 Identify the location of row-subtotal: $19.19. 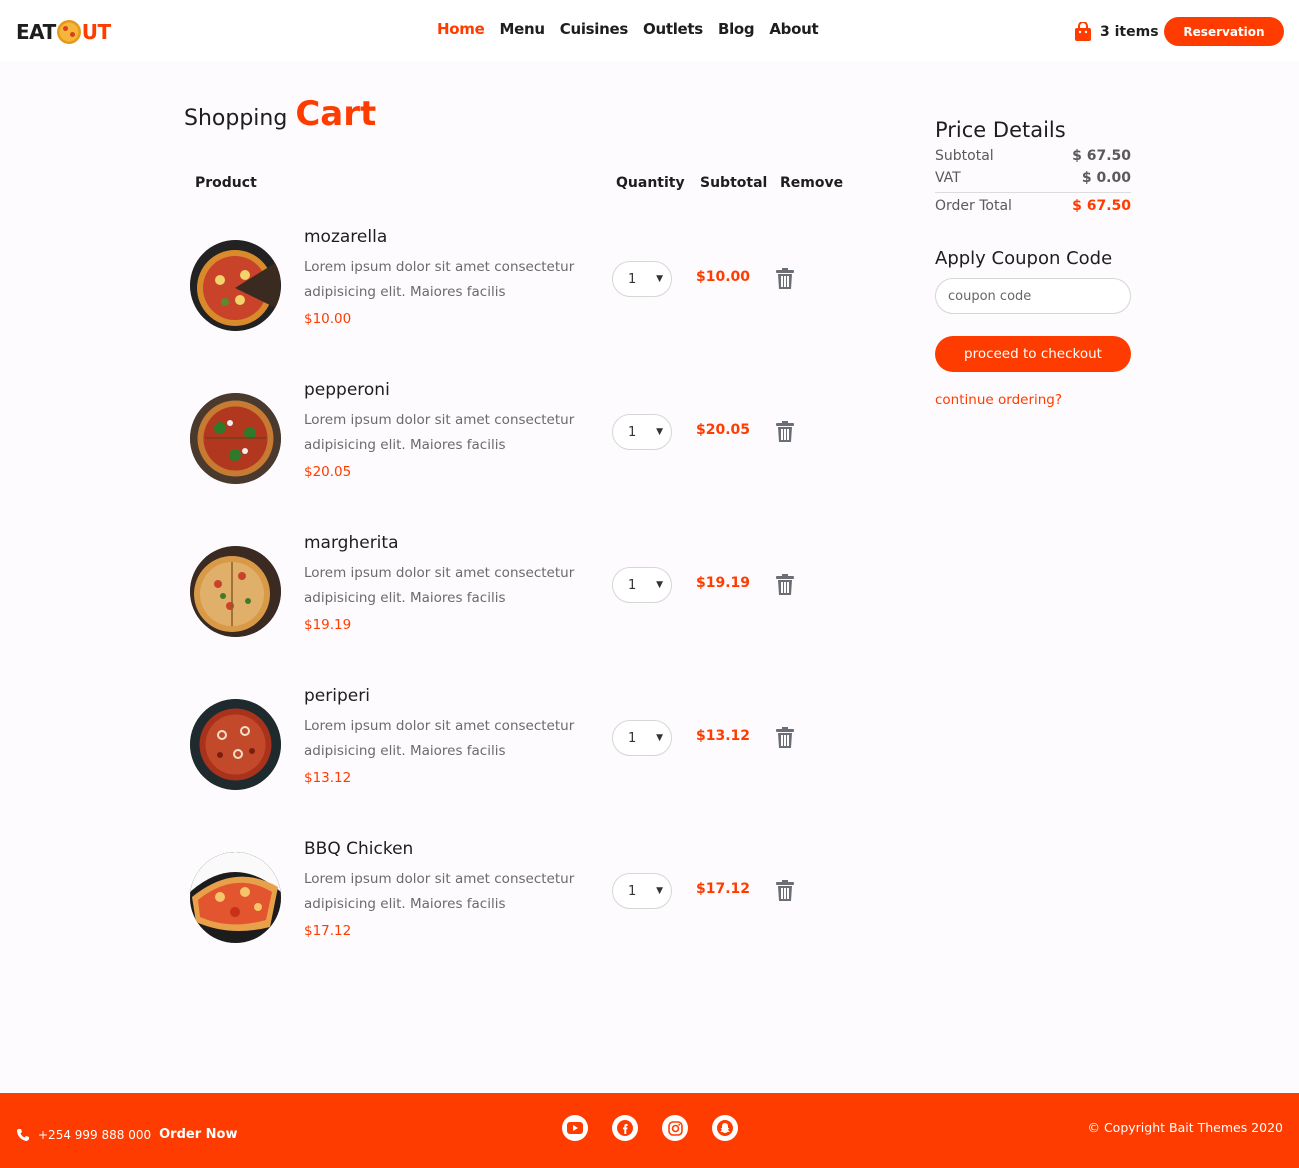
(723, 583).